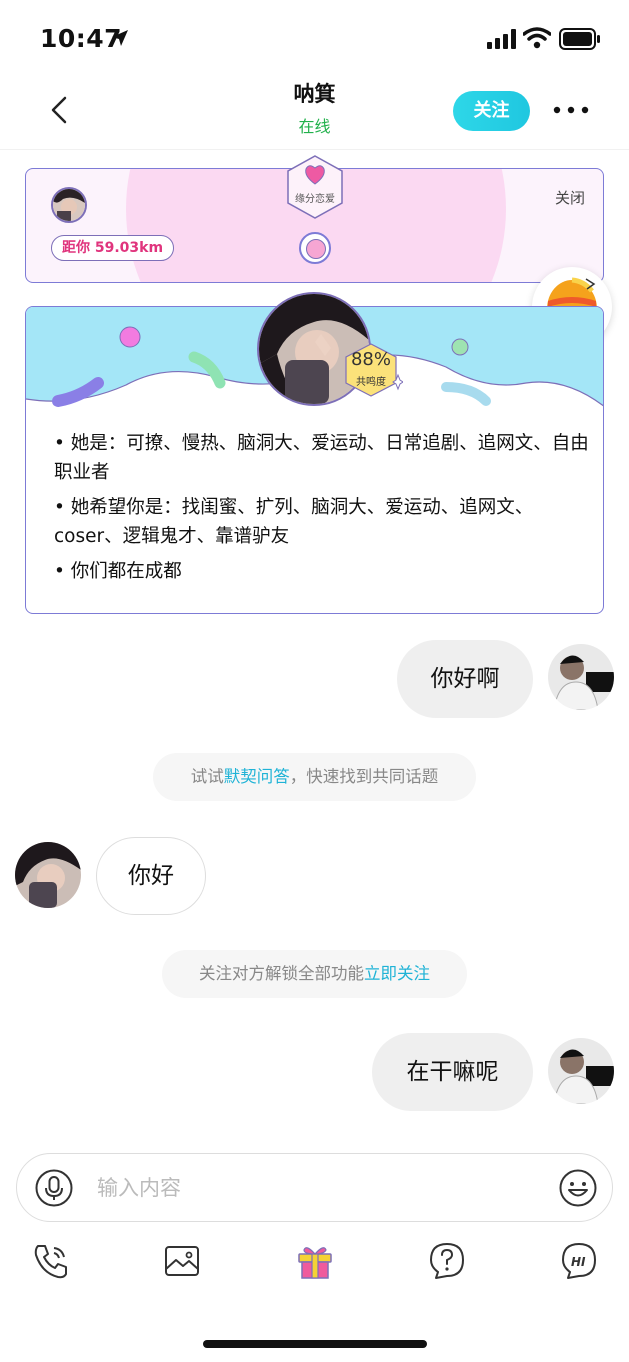 This screenshot has width=629, height=1362. What do you see at coordinates (315, 1344) in the screenshot?
I see `home-indicator` at bounding box center [315, 1344].